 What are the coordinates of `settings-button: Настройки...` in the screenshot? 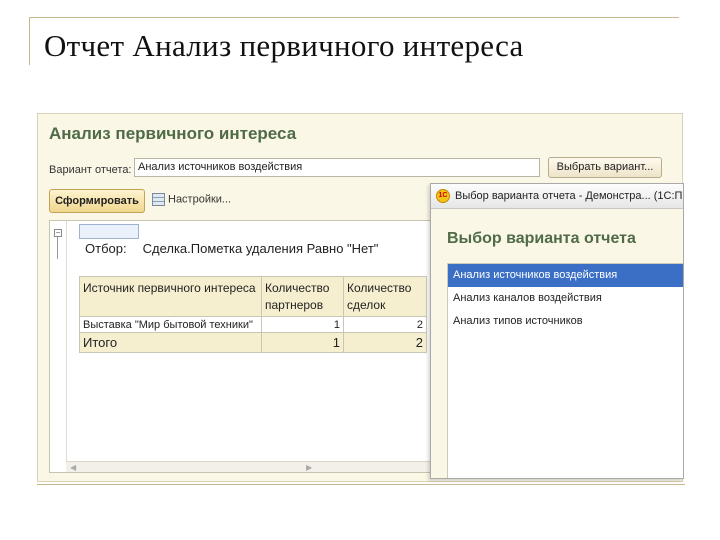 It's located at (191, 199).